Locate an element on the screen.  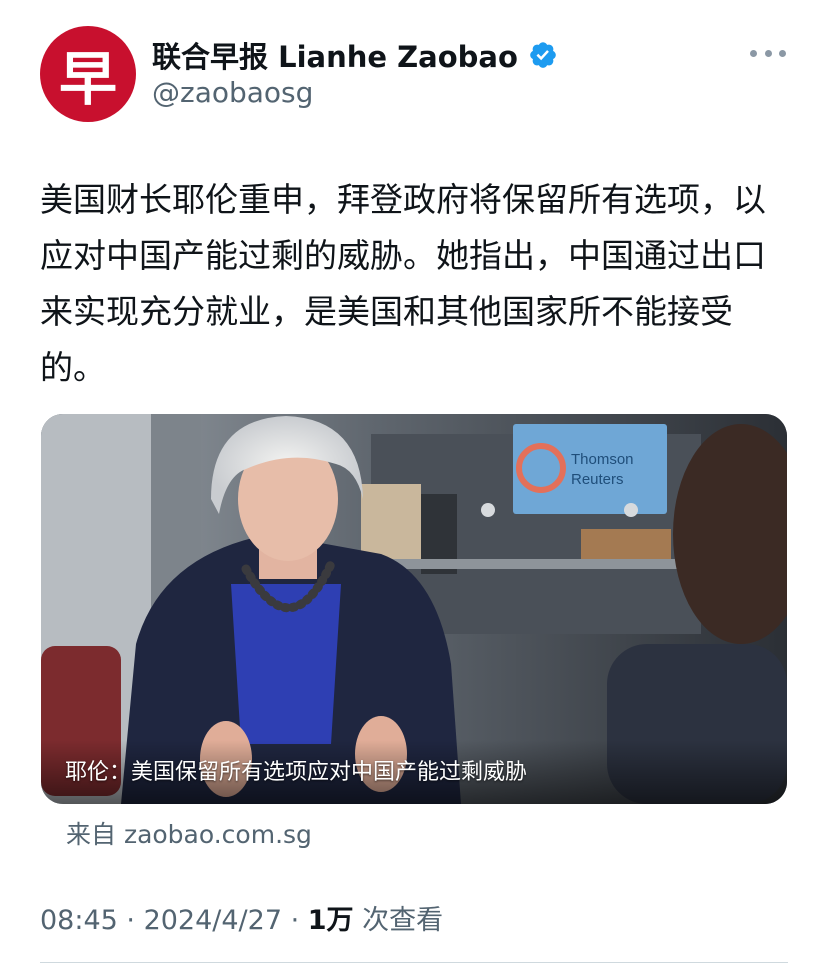
screen-text: Reuters is located at coordinates (597, 479).